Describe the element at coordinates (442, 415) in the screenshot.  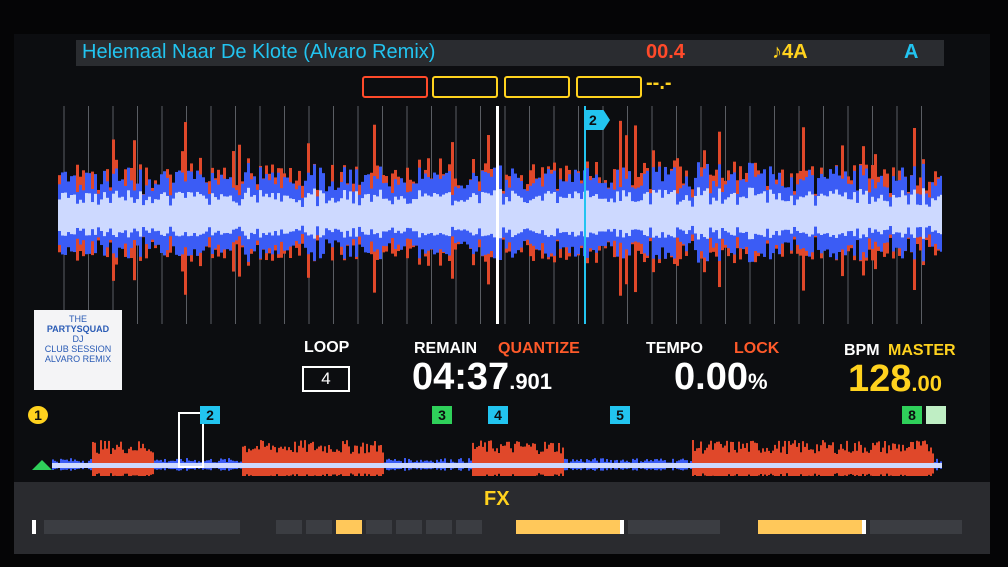
I see `overview-cue-3: 3` at that location.